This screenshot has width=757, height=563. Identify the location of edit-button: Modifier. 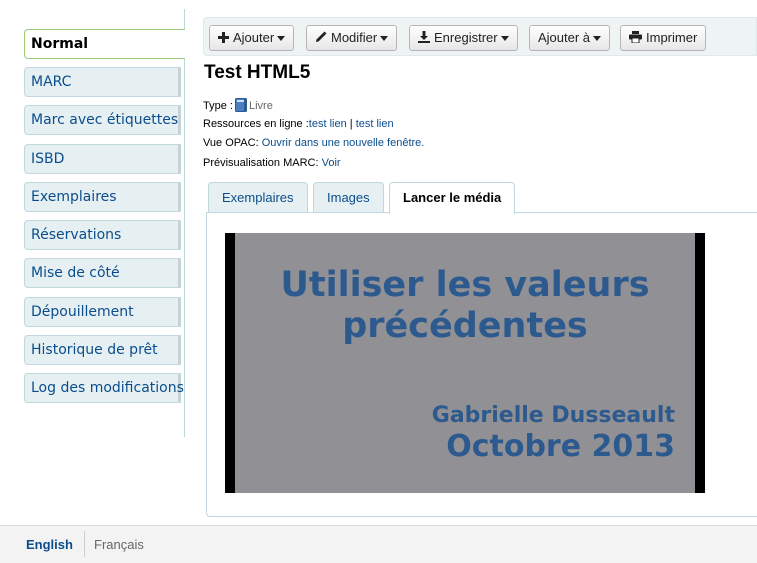
(352, 38).